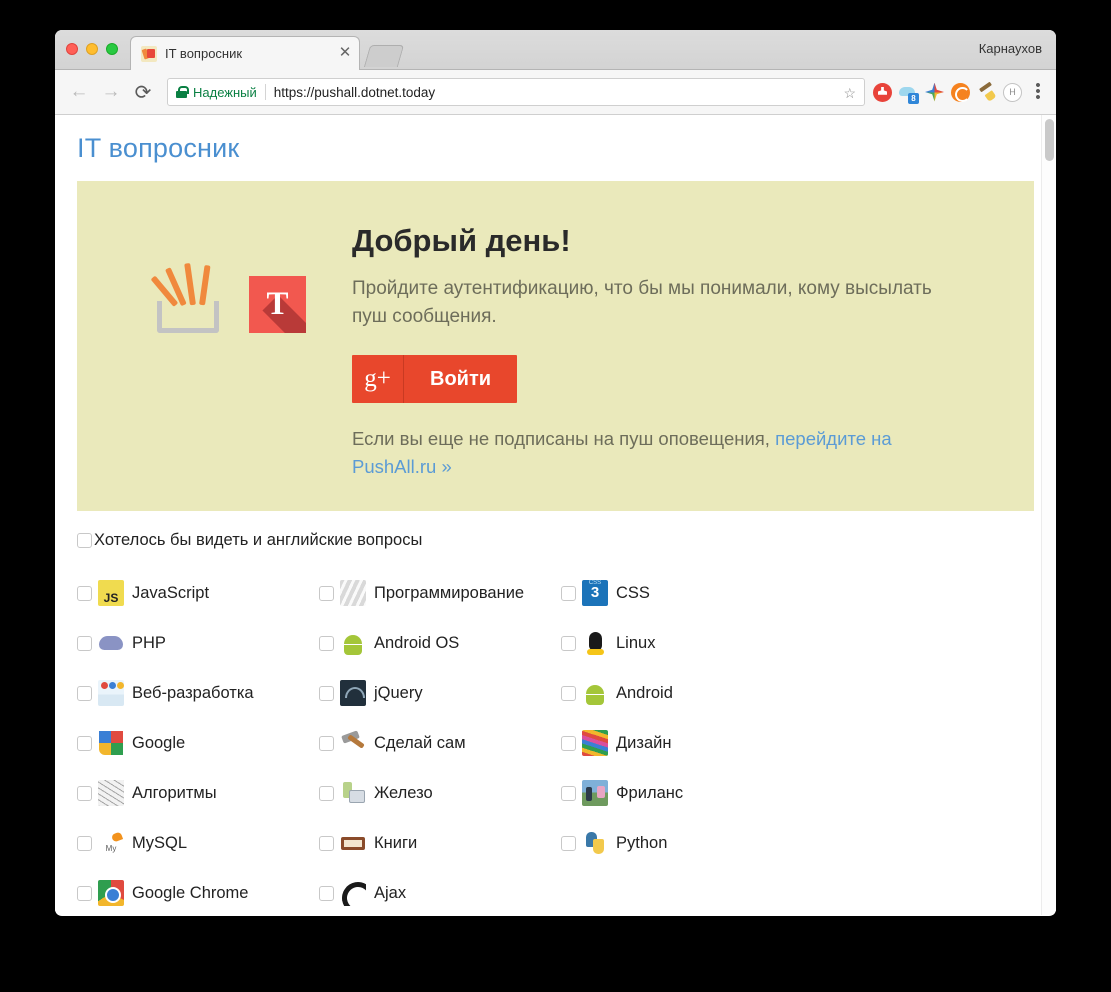 The image size is (1111, 992). Describe the element at coordinates (1012, 92) in the screenshot. I see `cloud-h-icon` at that location.